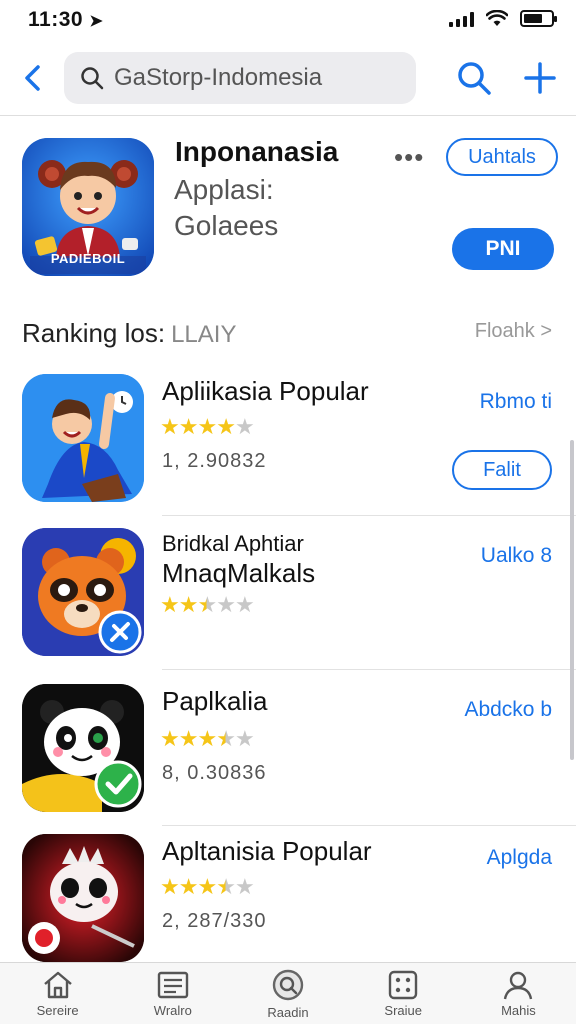 The image size is (576, 1024). Describe the element at coordinates (502, 470) in the screenshot. I see `open-button: Falit` at that location.